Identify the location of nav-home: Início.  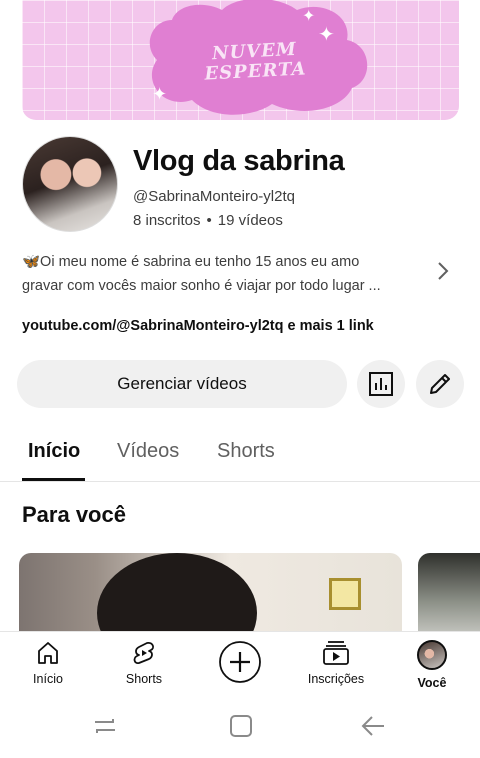
(48, 663).